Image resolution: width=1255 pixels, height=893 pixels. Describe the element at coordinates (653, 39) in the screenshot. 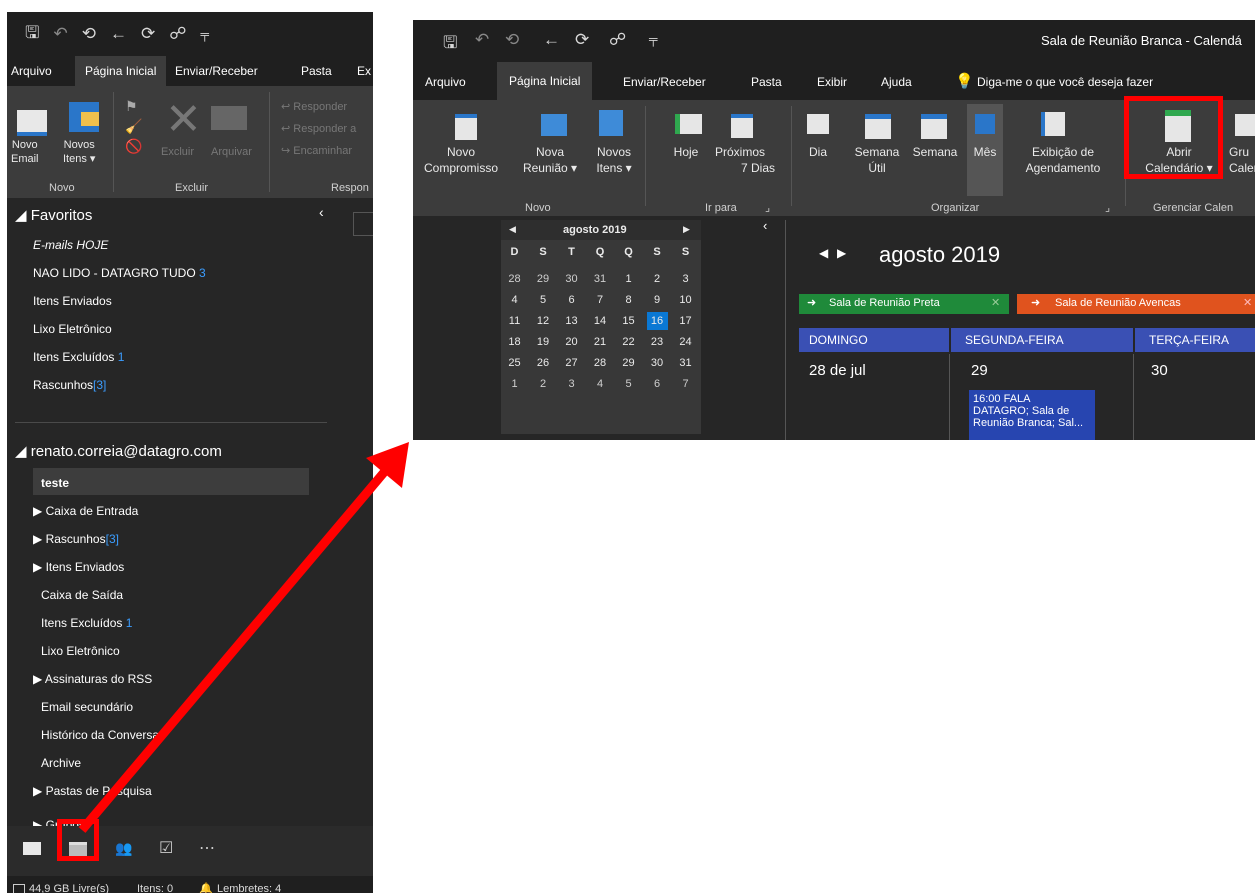

I see `customize-qat-icon: ╤` at that location.